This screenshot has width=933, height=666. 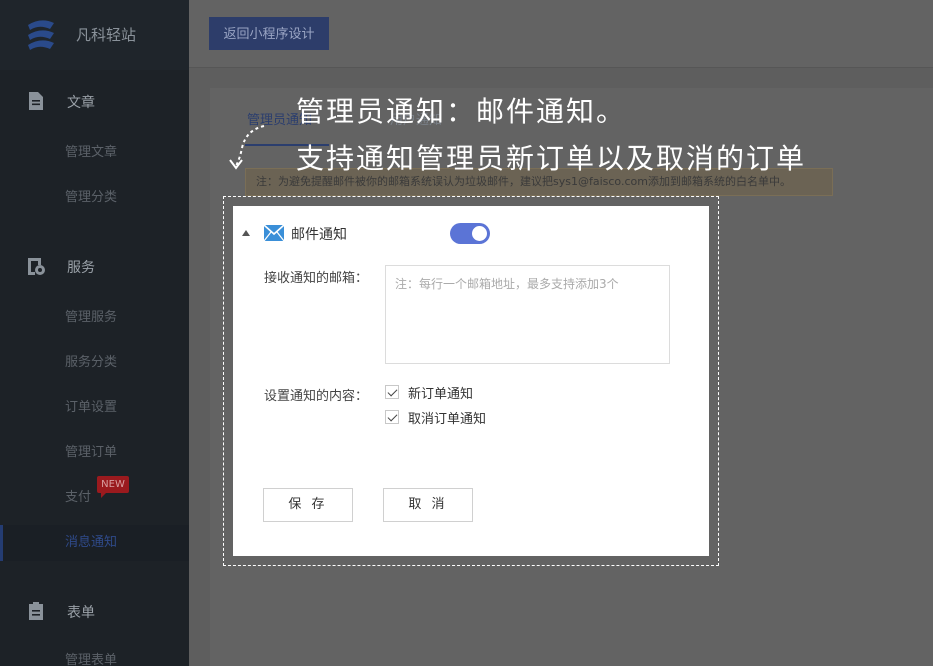 I want to click on new-order-label: 新订单通知, so click(x=441, y=394).